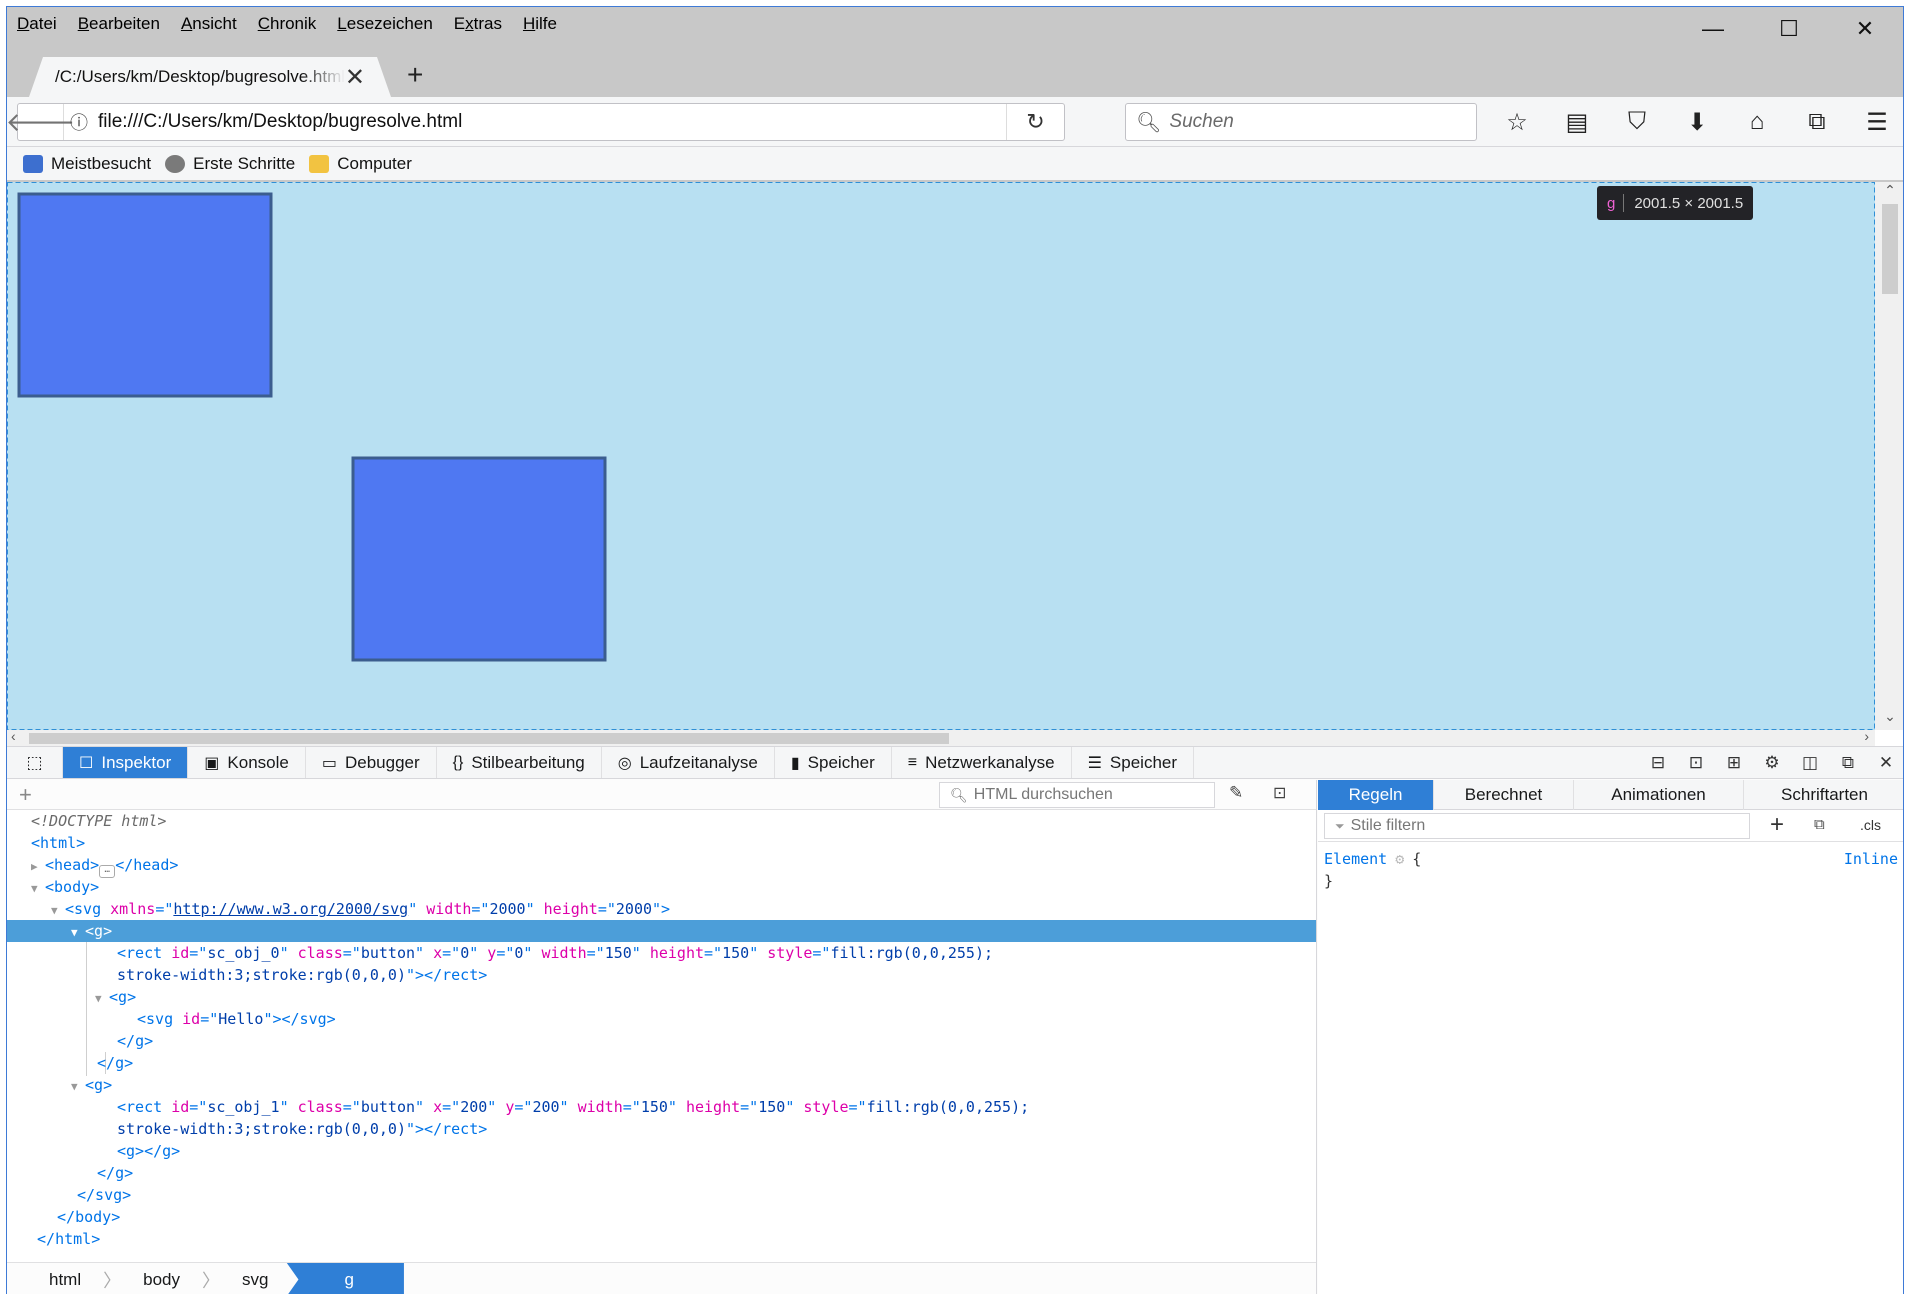 The width and height of the screenshot is (1910, 1294). I want to click on scroll-up-icon: ⌃, so click(1889, 193).